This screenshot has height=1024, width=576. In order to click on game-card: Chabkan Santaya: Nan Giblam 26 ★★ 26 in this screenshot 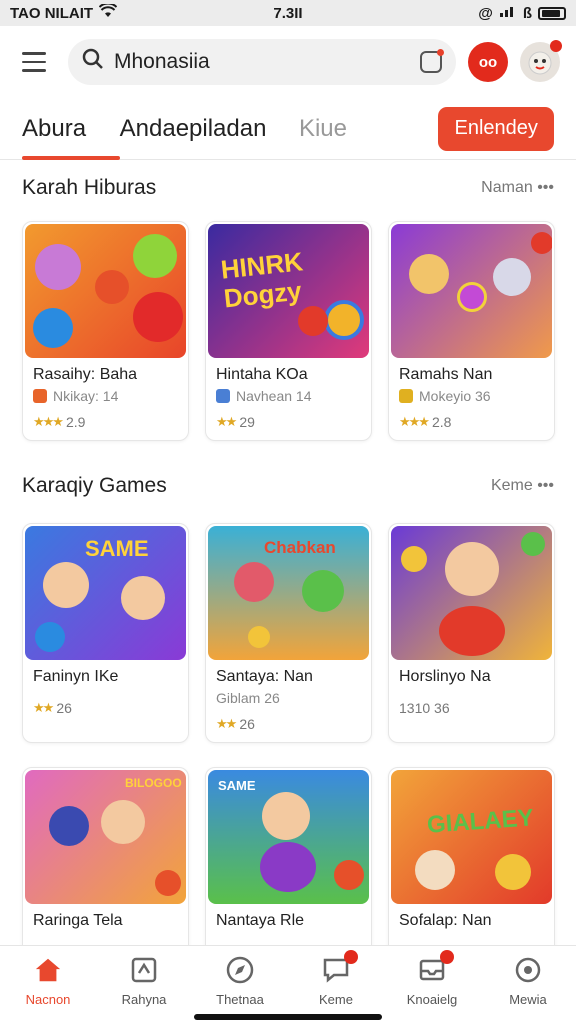, I will do `click(288, 633)`.